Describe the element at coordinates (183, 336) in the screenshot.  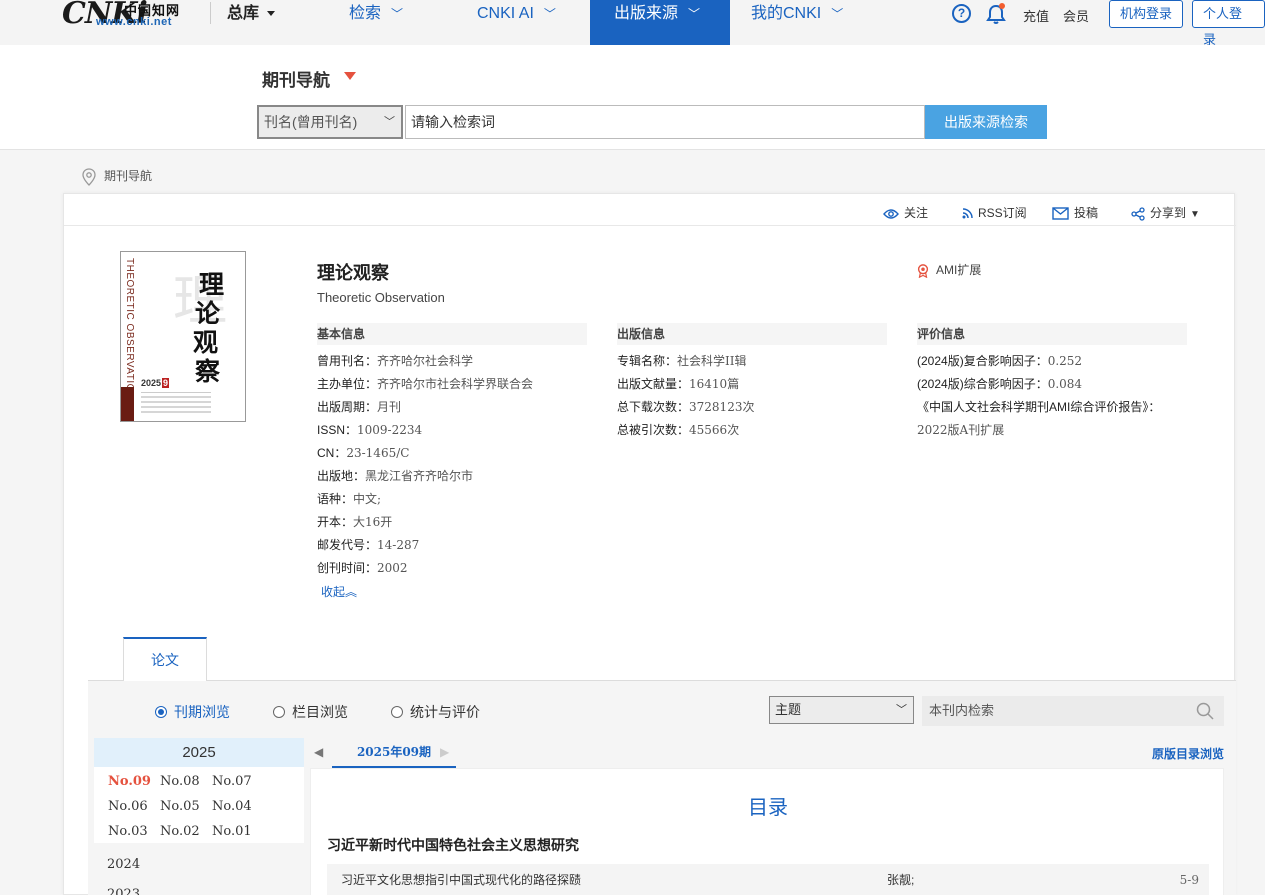
I see `journal-cover: THEORETIC OBSERVATION 理 理 论 观 察 2025 9` at that location.